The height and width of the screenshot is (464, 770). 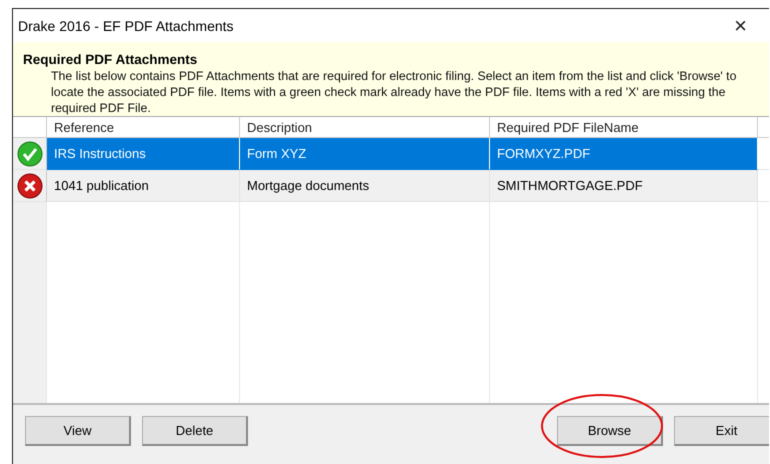 What do you see at coordinates (624, 154) in the screenshot?
I see `table-cell: FORMXYZ.PDF` at bounding box center [624, 154].